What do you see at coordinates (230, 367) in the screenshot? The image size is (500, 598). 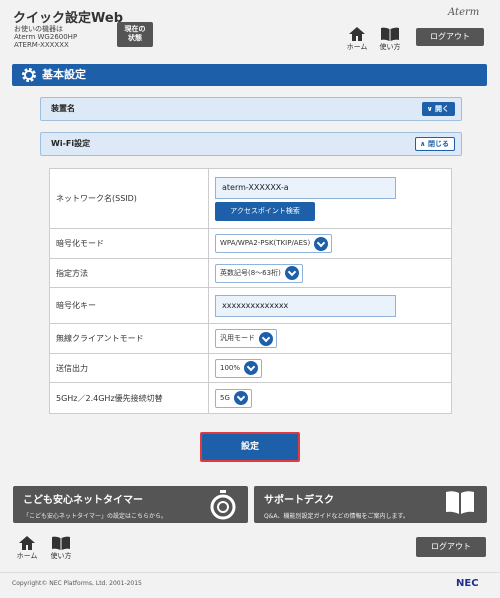 I see `power-value: 100%` at bounding box center [230, 367].